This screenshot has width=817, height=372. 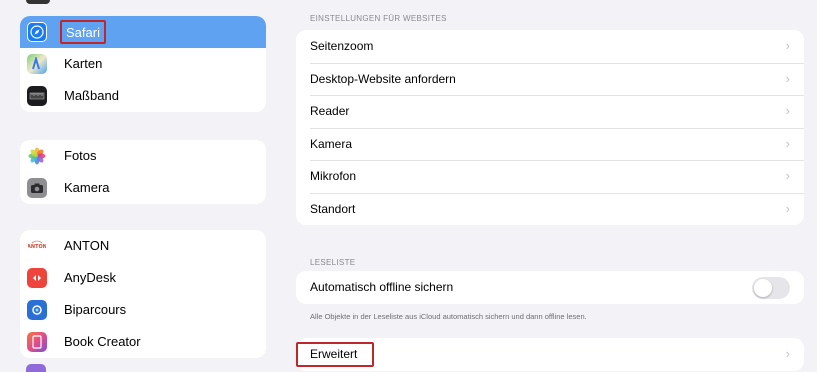 I want to click on sidebar-item-anydesk: AnyDesk, so click(x=143, y=278).